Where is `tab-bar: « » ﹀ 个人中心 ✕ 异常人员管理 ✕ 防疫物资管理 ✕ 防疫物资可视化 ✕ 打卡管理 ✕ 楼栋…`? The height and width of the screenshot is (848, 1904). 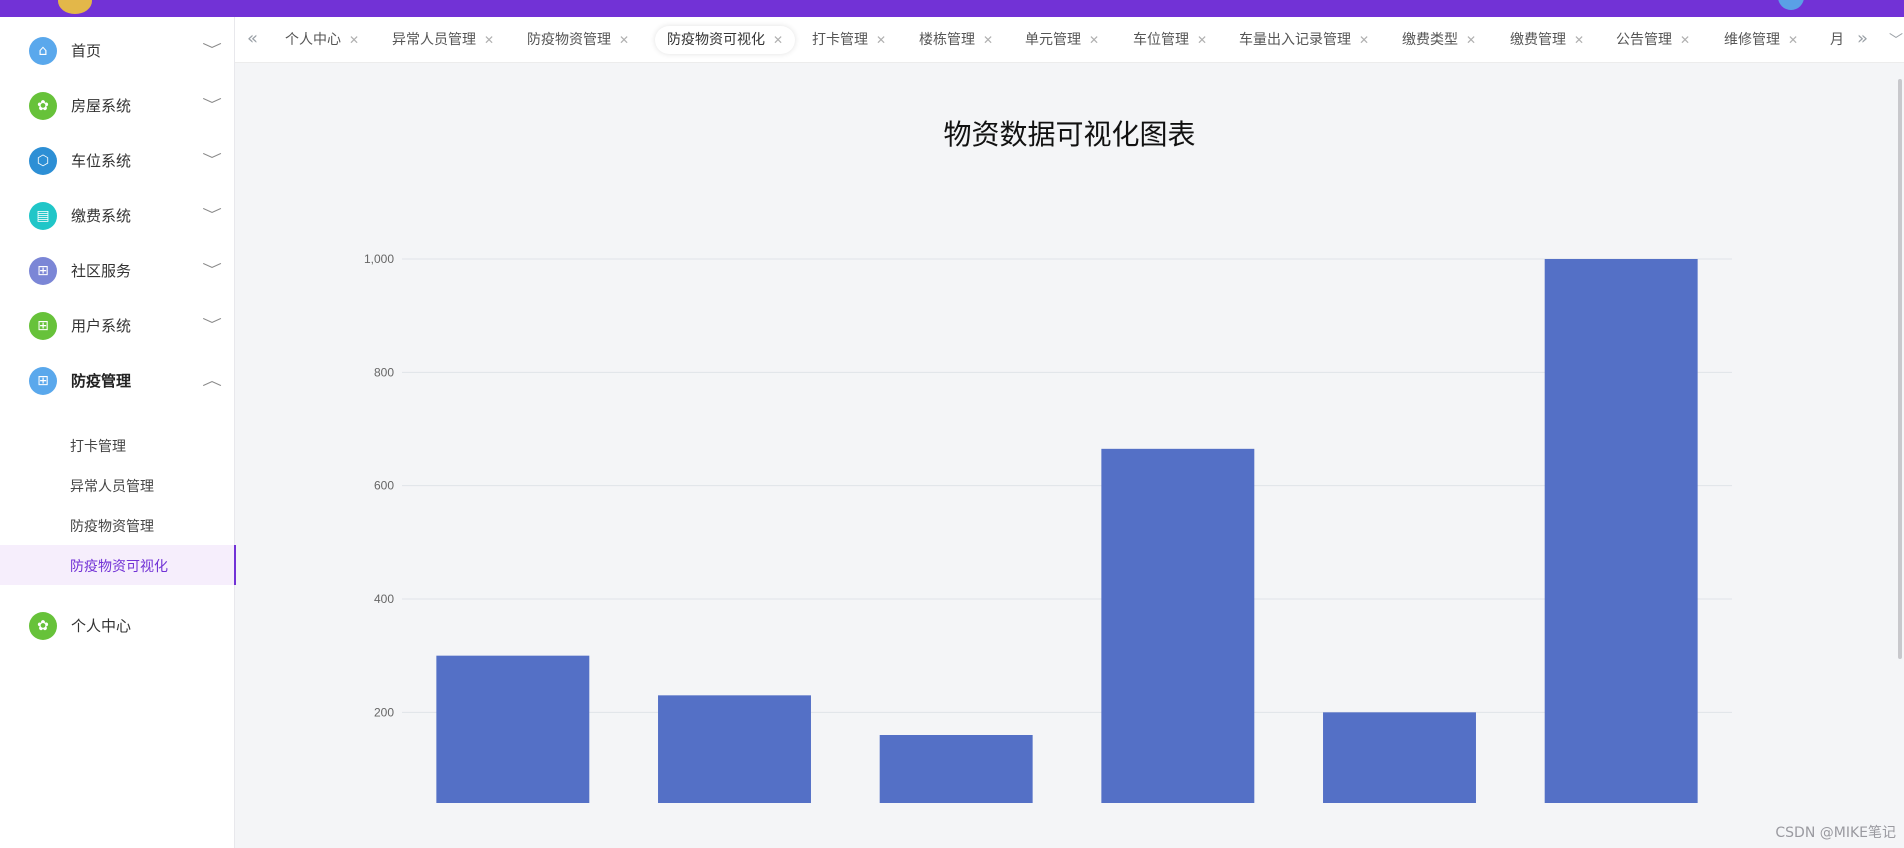 tab-bar: « » ﹀ 个人中心 ✕ 异常人员管理 ✕ 防疫物资管理 ✕ 防疫物资可视化 ✕ 打卡管理 ✕ 楼栋… is located at coordinates (1069, 40).